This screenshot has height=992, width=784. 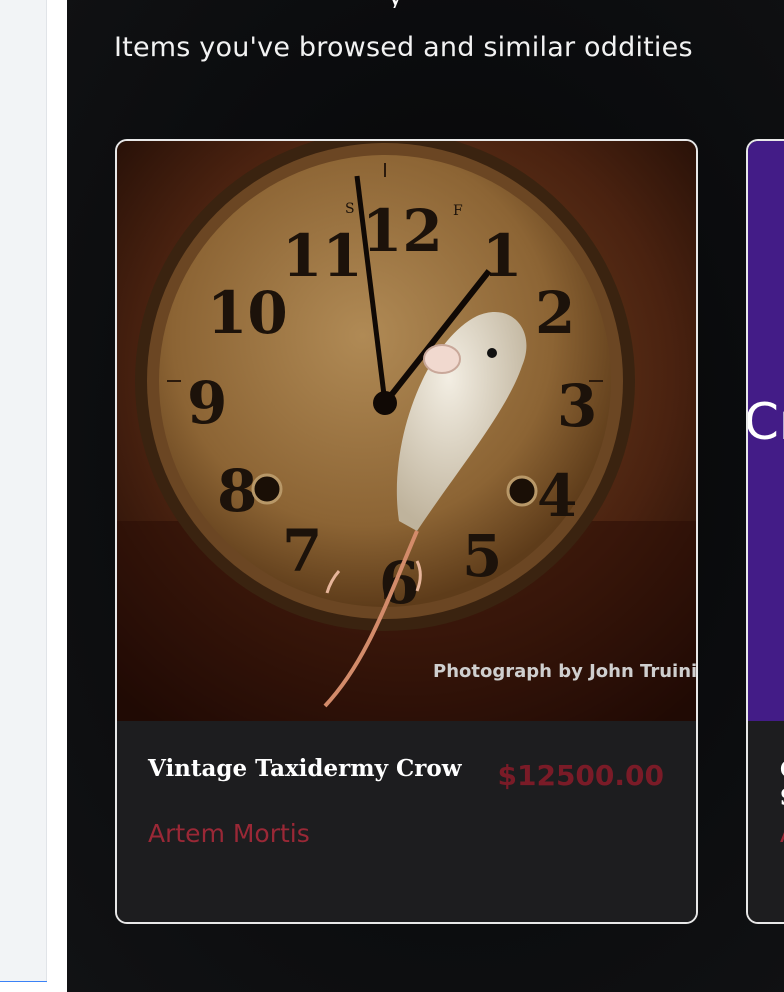 What do you see at coordinates (237, 491) in the screenshot?
I see `svg-text: 8` at bounding box center [237, 491].